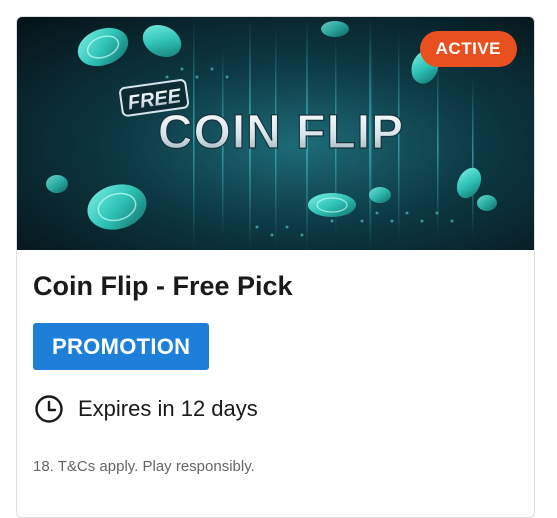 Image resolution: width=557 pixels, height=518 pixels. I want to click on expiry-row: Expires in 12 days, so click(146, 409).